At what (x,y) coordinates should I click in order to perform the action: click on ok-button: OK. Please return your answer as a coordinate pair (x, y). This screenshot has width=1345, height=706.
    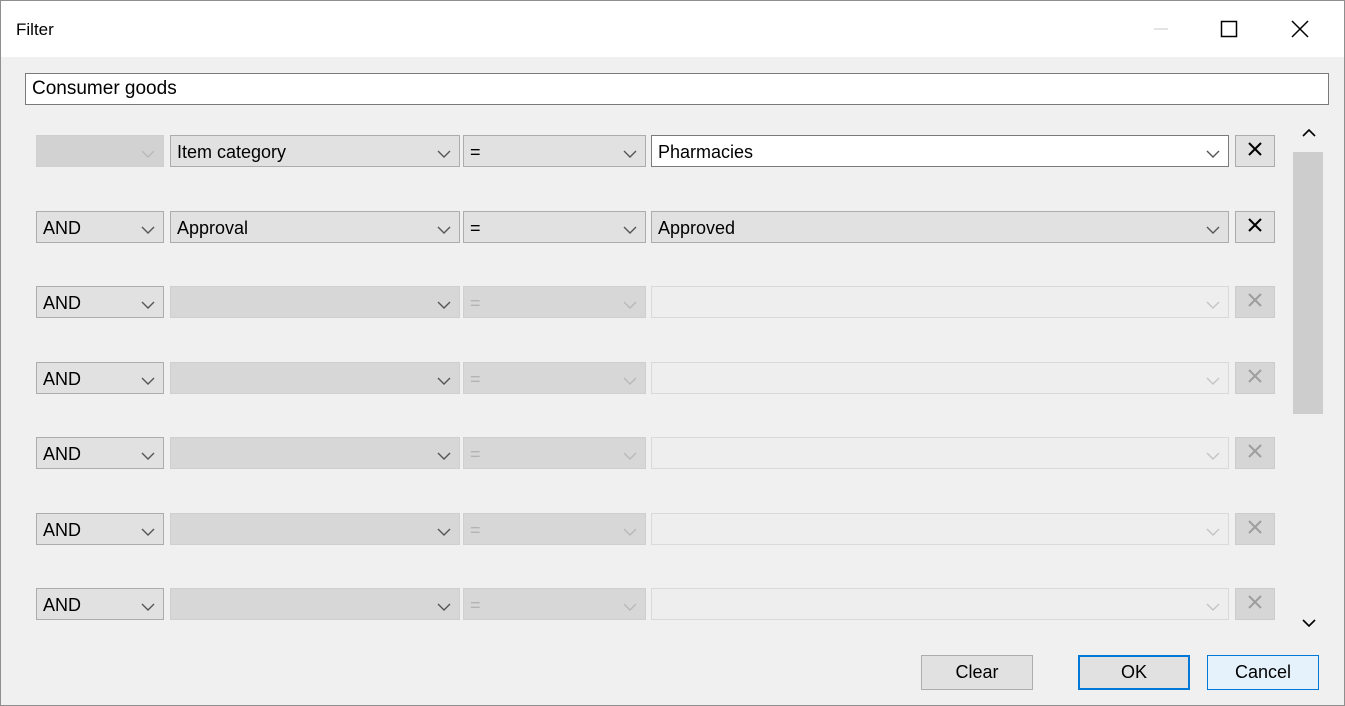
    Looking at the image, I should click on (1134, 672).